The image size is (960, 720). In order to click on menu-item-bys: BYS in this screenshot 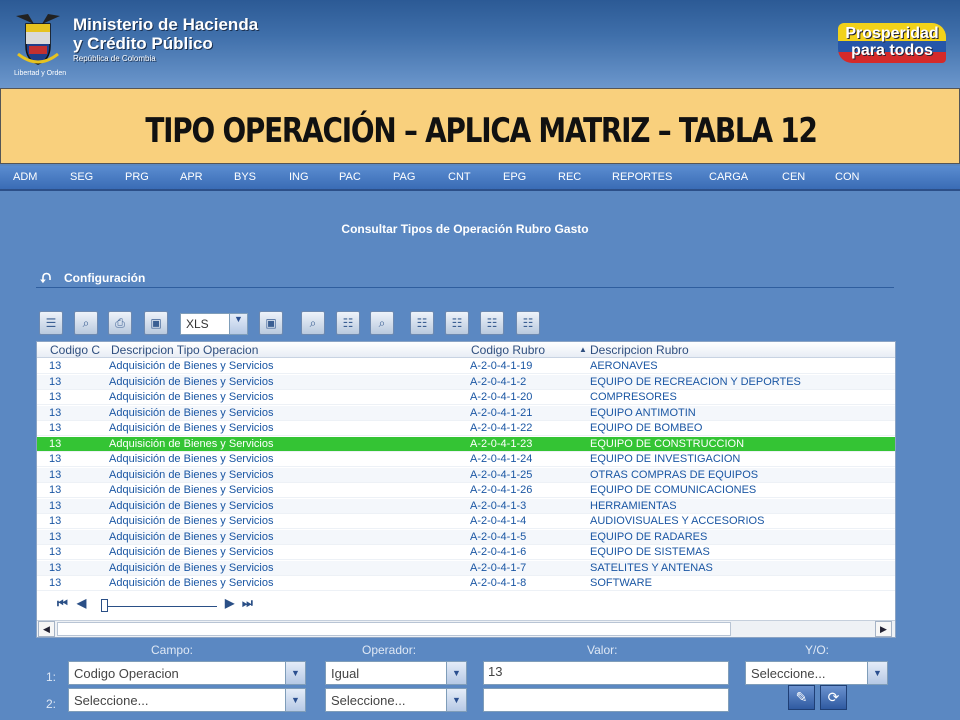, I will do `click(245, 177)`.